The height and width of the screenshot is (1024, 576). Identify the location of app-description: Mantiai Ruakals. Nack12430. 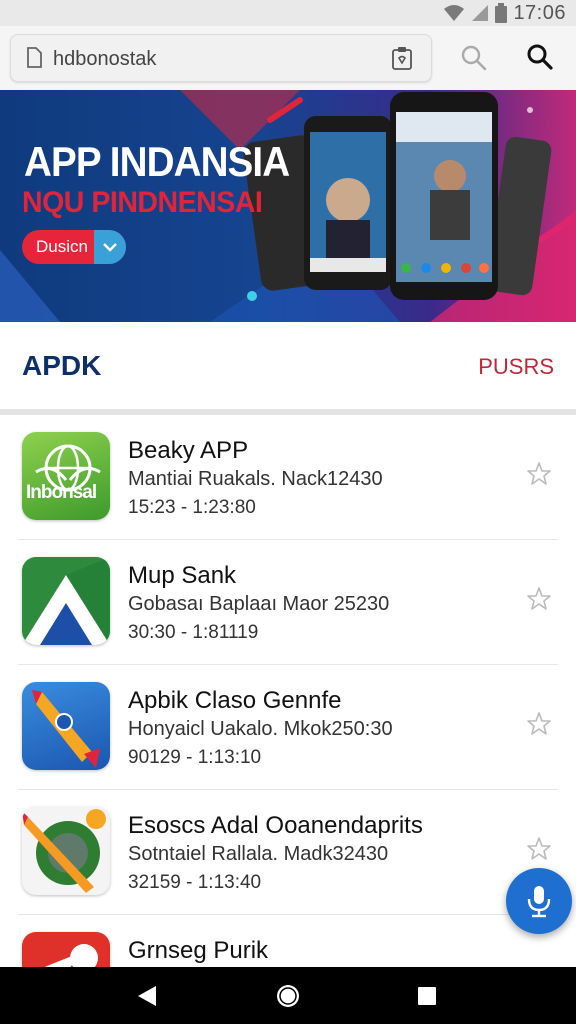
(255, 479).